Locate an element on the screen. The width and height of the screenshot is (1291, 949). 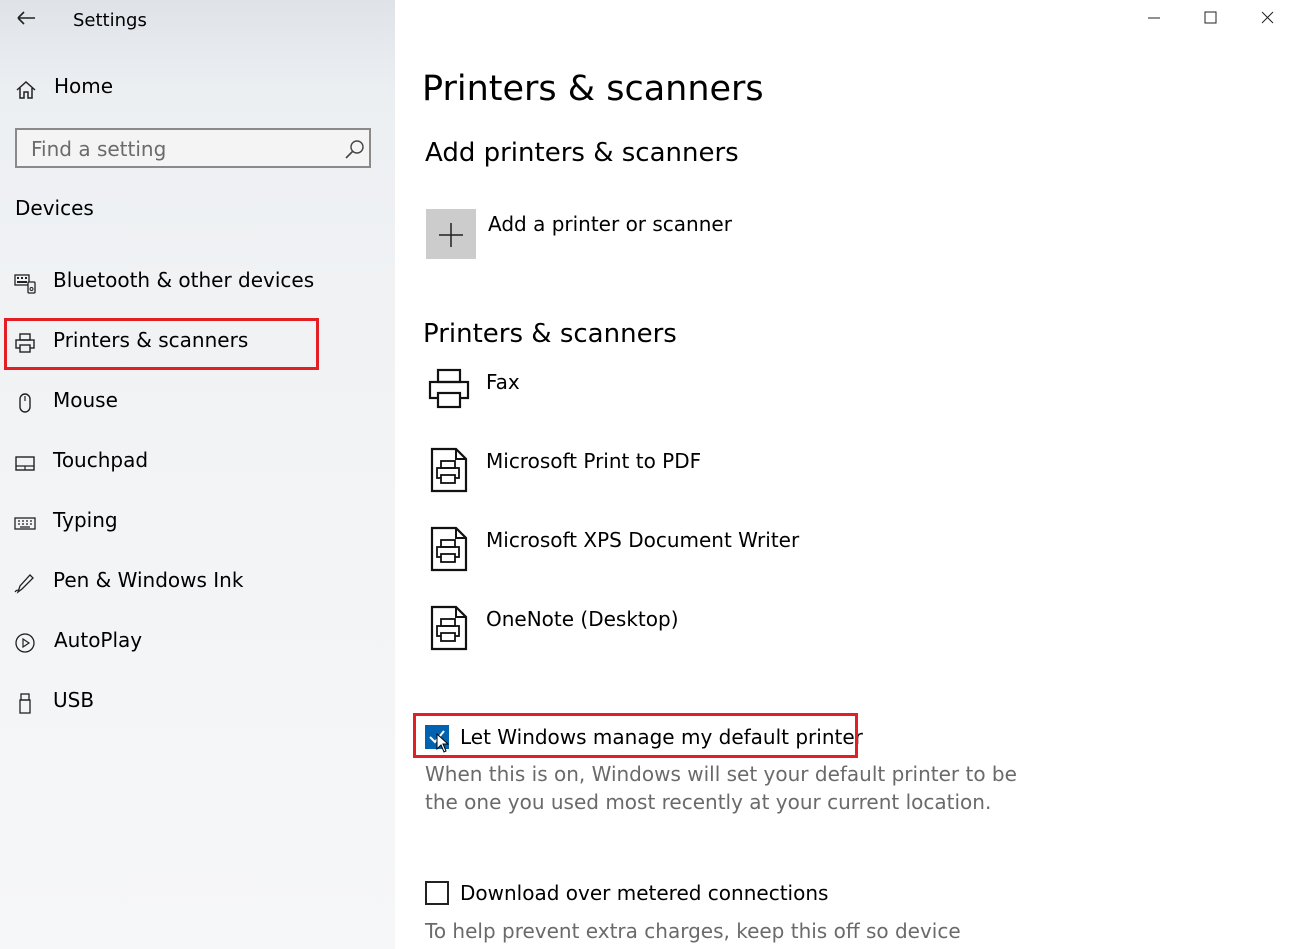
close-button is located at coordinates (1264, 18).